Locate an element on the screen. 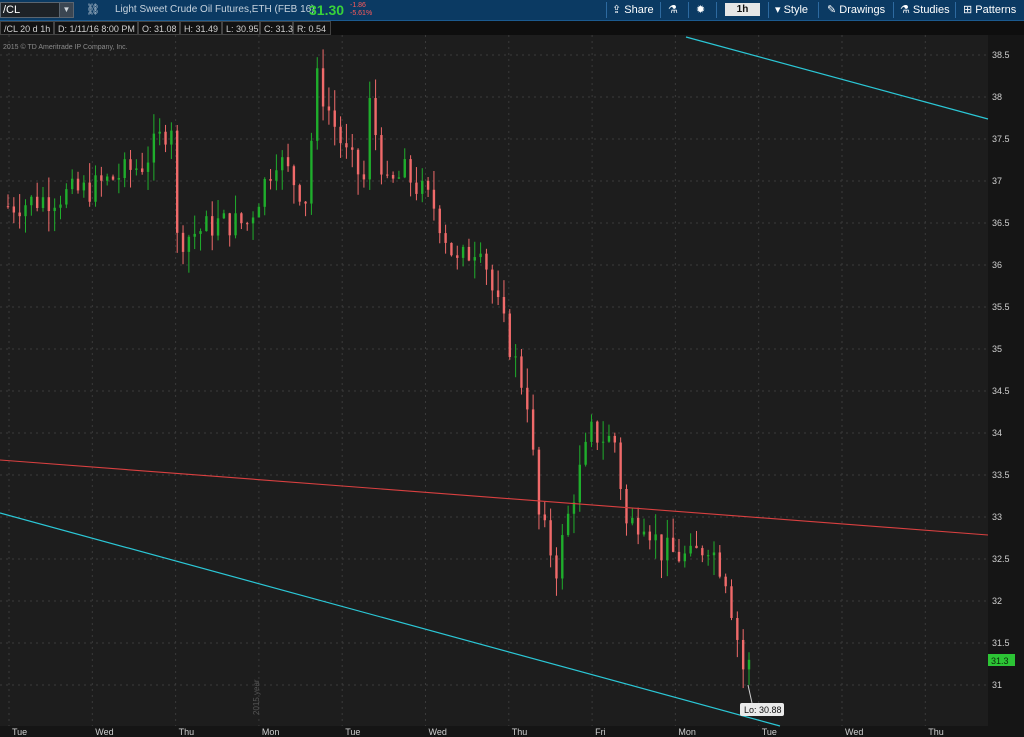 This screenshot has height=737, width=1024. y-tick-label: 35 is located at coordinates (997, 349).